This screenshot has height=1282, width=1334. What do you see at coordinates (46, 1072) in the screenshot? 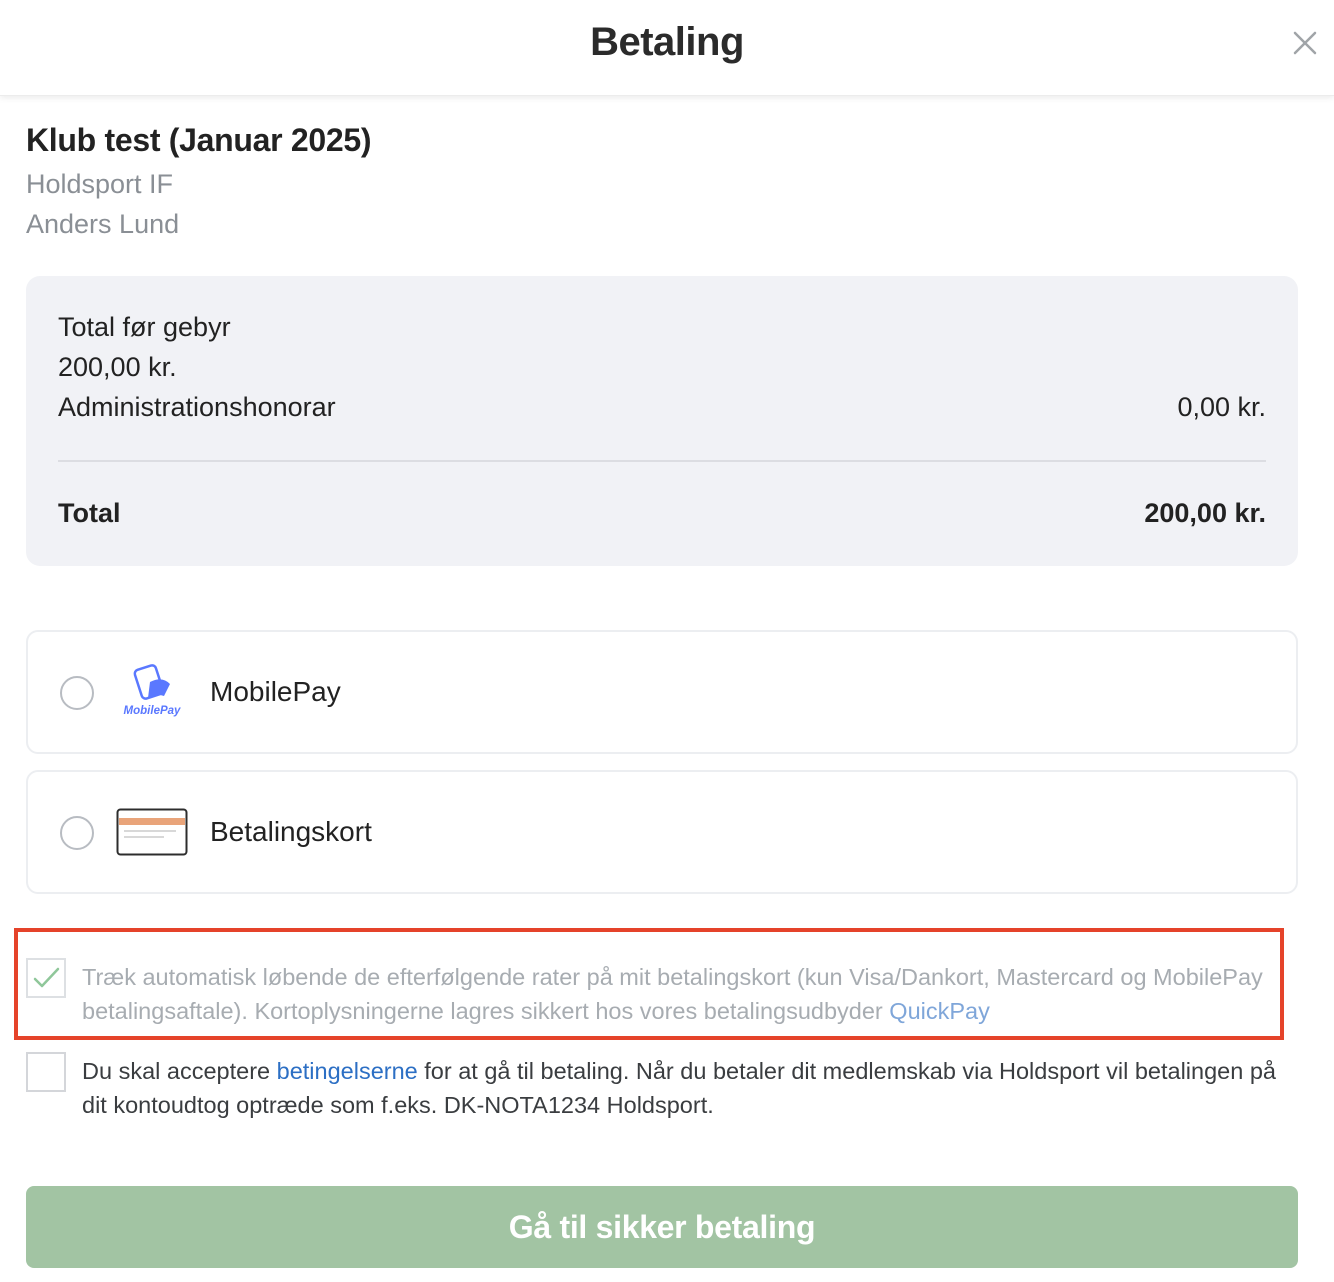
I see `terms-checkbox` at bounding box center [46, 1072].